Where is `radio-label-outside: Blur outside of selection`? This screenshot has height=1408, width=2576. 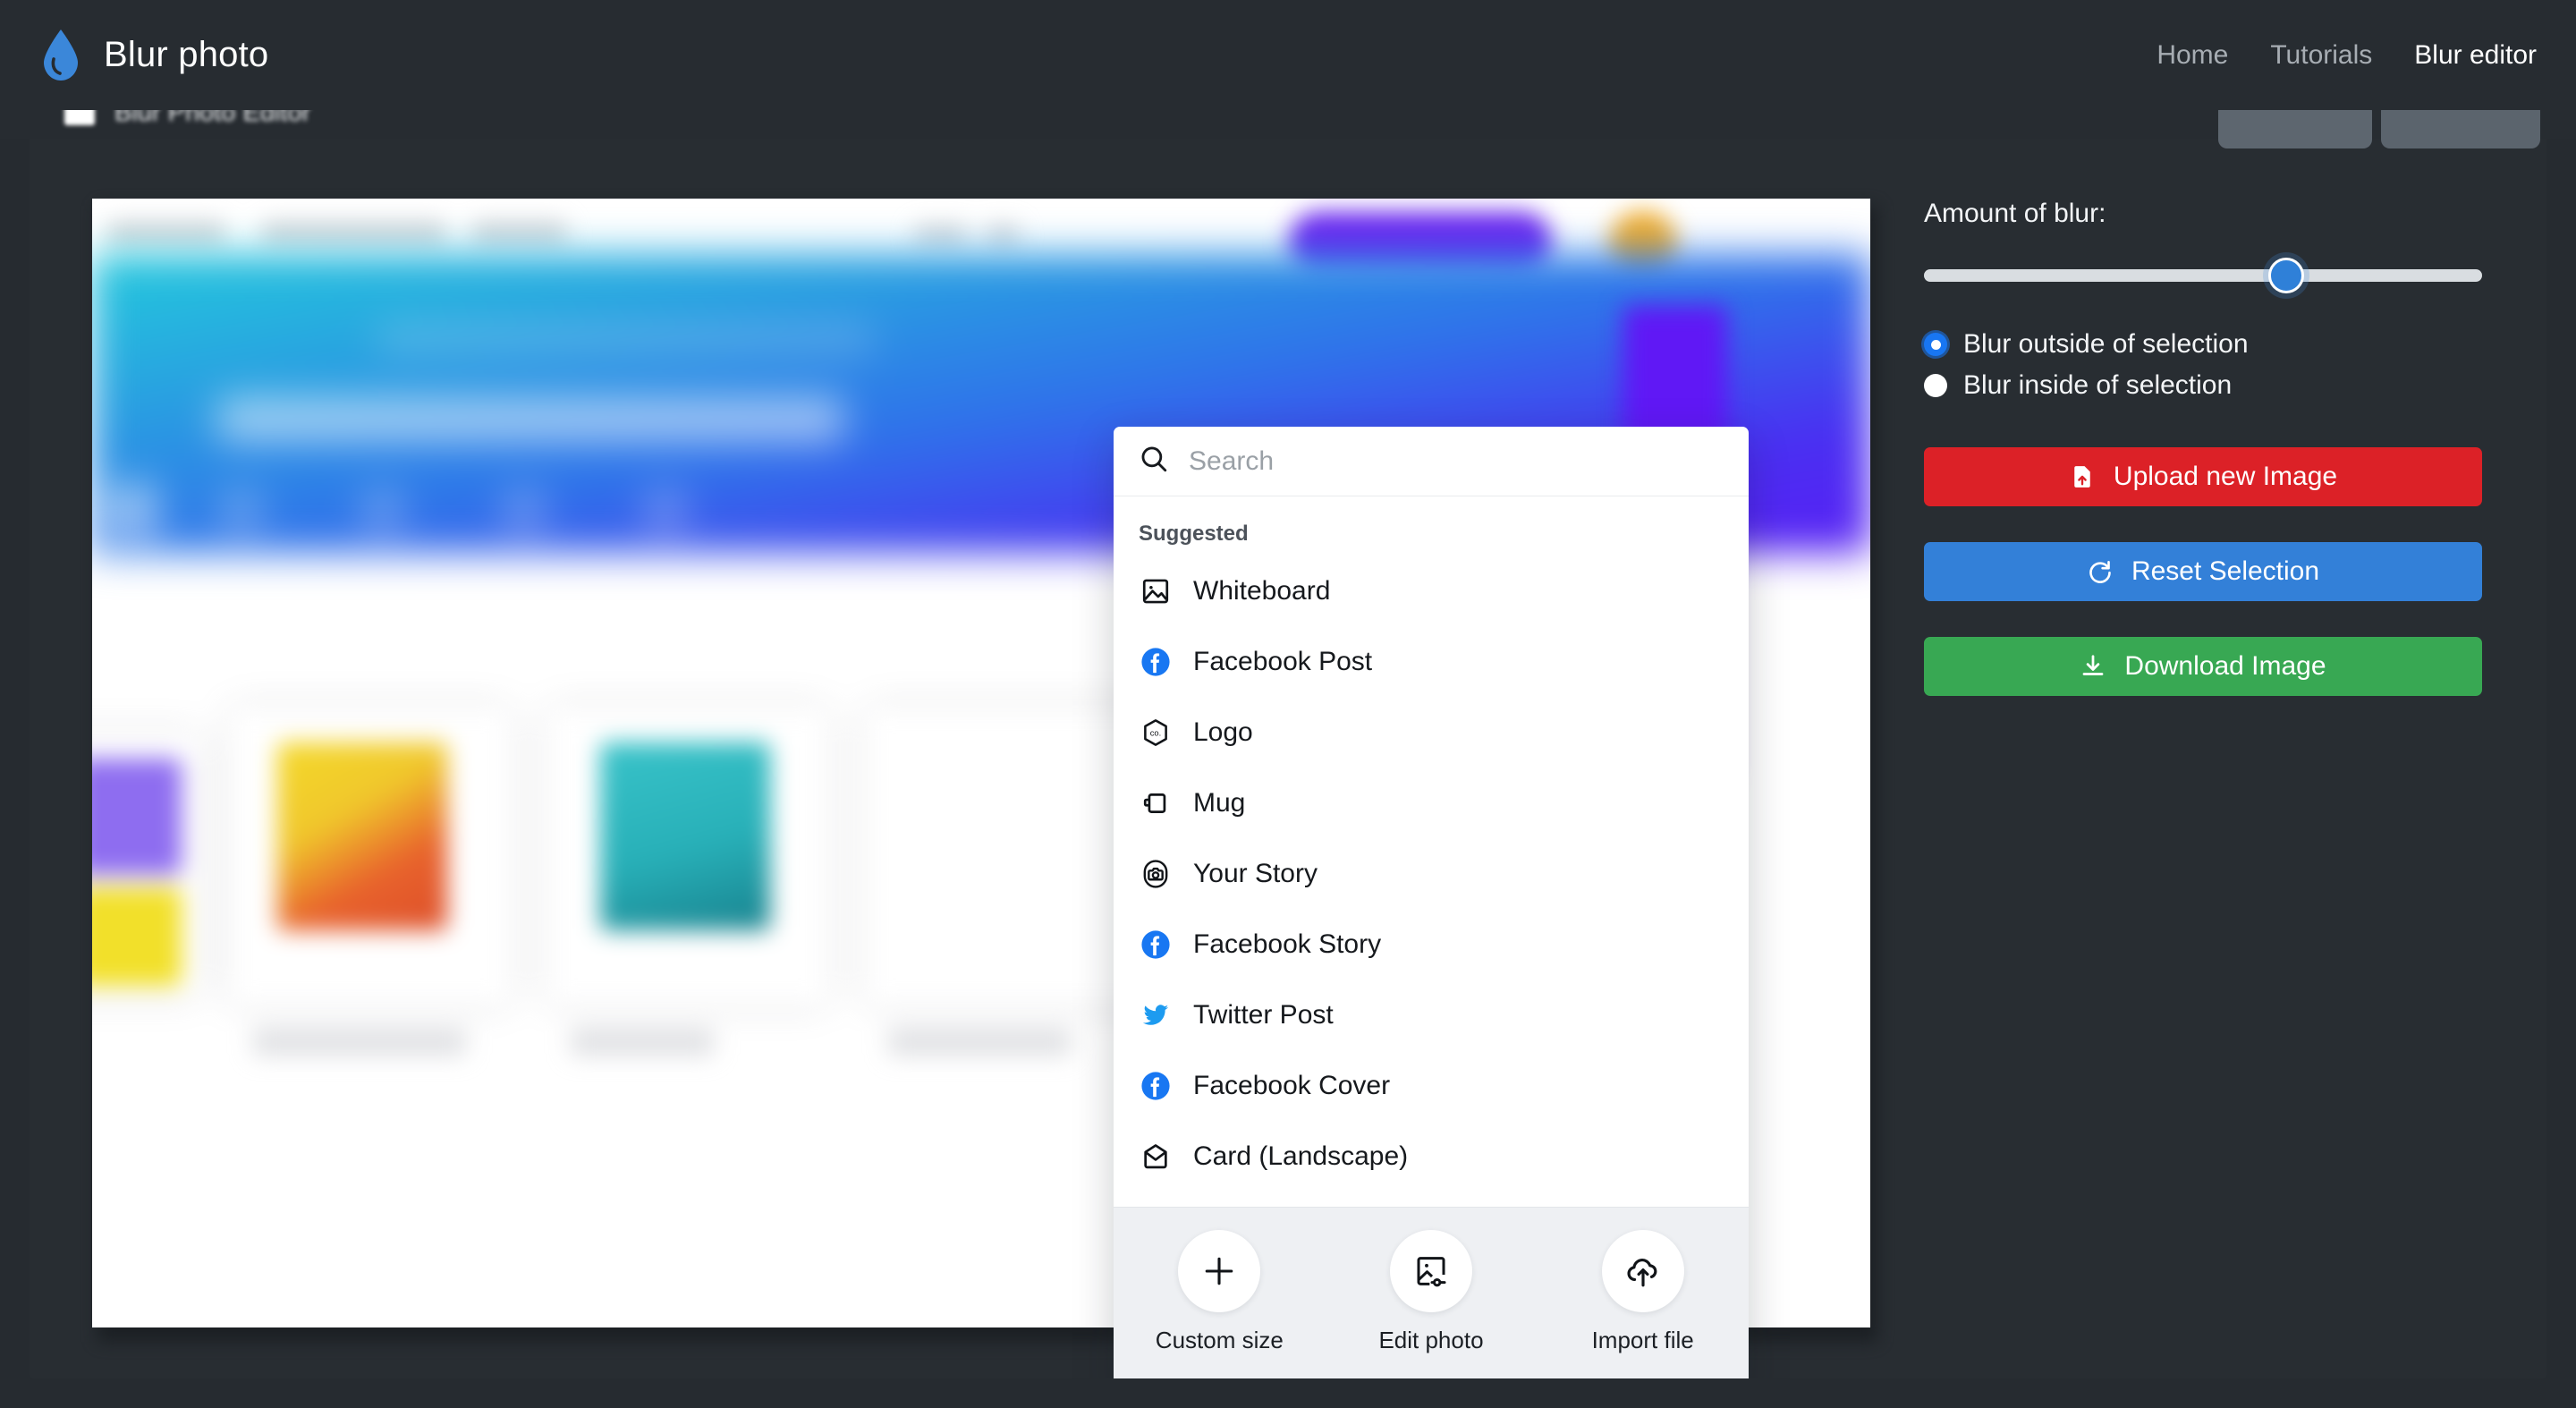 radio-label-outside: Blur outside of selection is located at coordinates (2106, 344).